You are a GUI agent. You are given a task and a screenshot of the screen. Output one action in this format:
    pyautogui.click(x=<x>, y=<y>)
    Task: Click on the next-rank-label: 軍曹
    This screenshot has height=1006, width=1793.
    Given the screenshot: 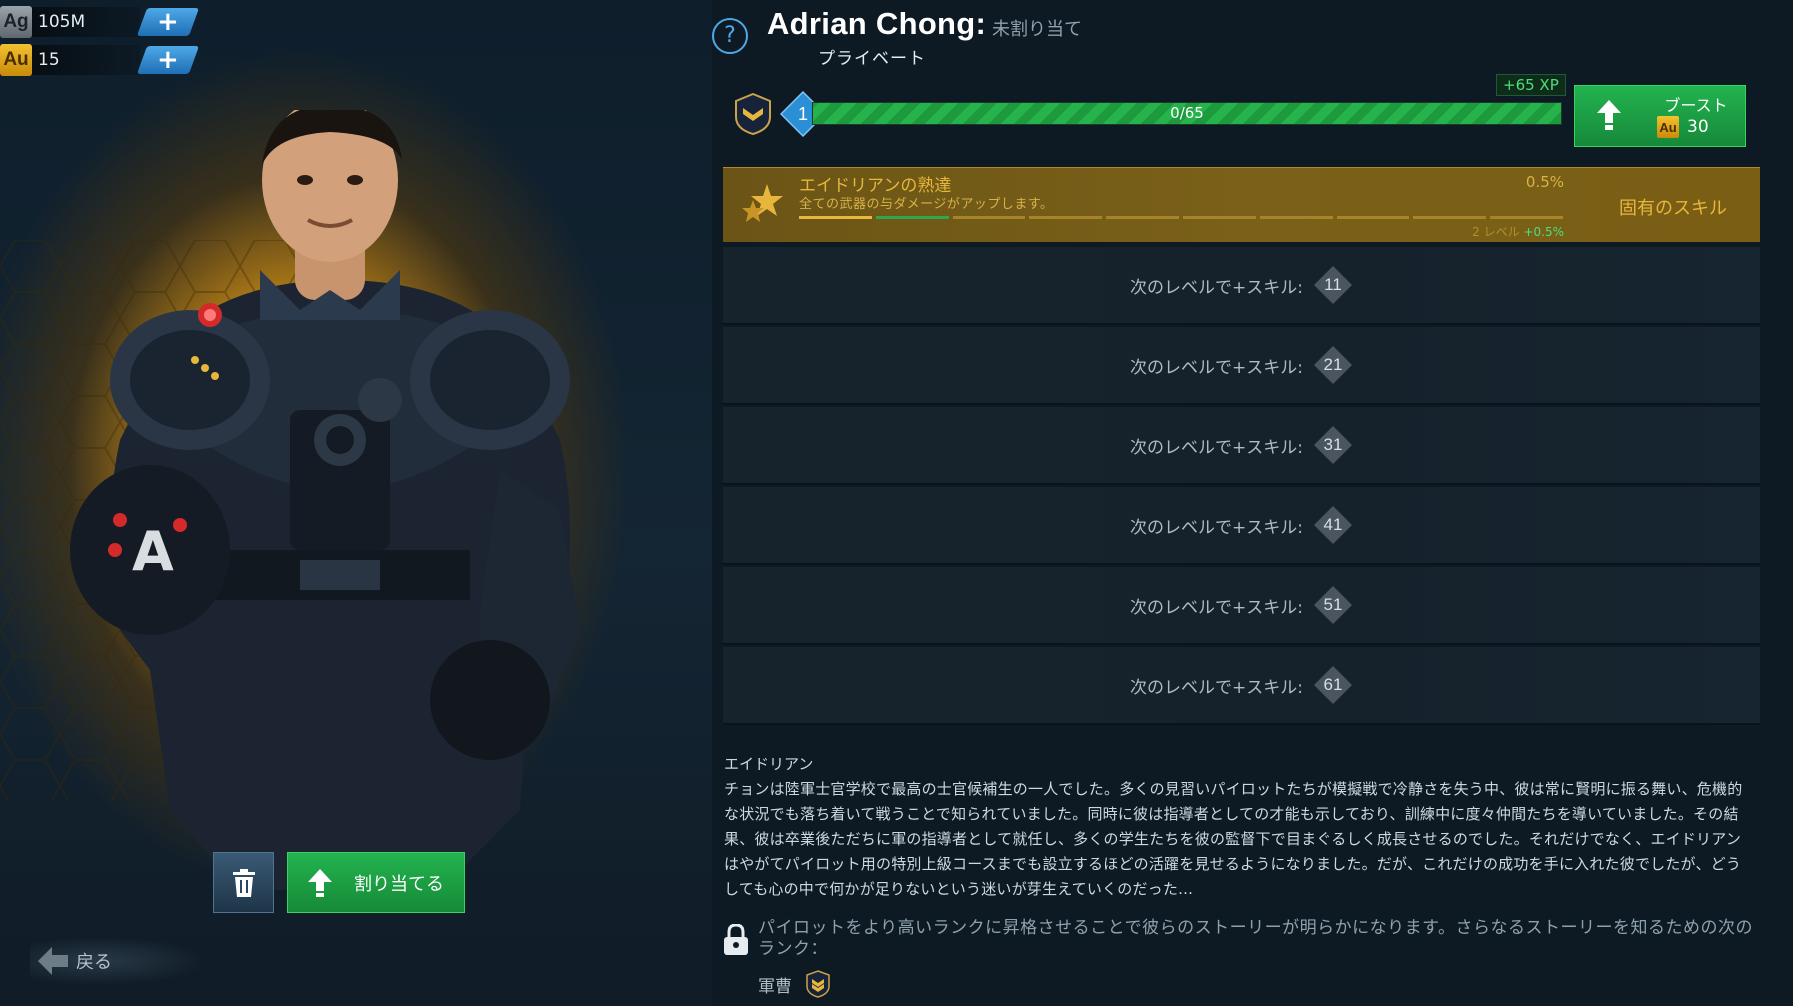 What is the action you would take?
    pyautogui.click(x=775, y=987)
    